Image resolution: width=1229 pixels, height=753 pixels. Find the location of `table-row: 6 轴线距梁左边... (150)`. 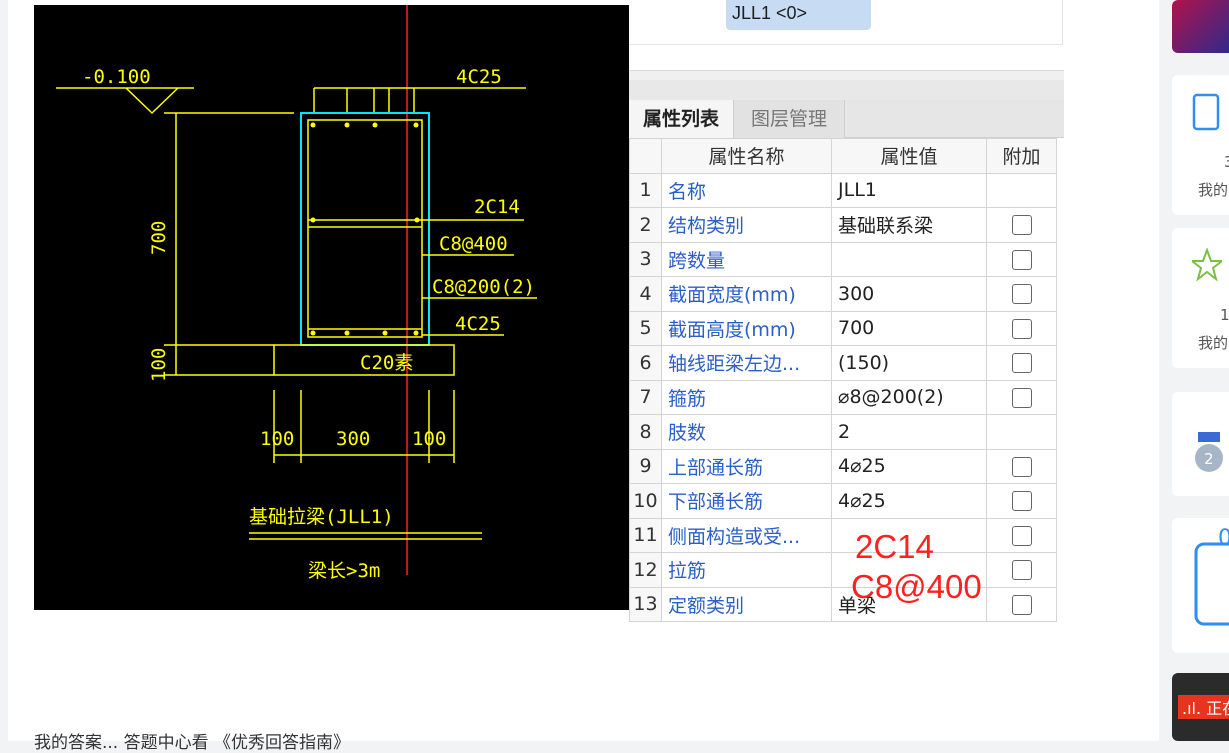

table-row: 6 轴线距梁左边... (150) is located at coordinates (843, 363).